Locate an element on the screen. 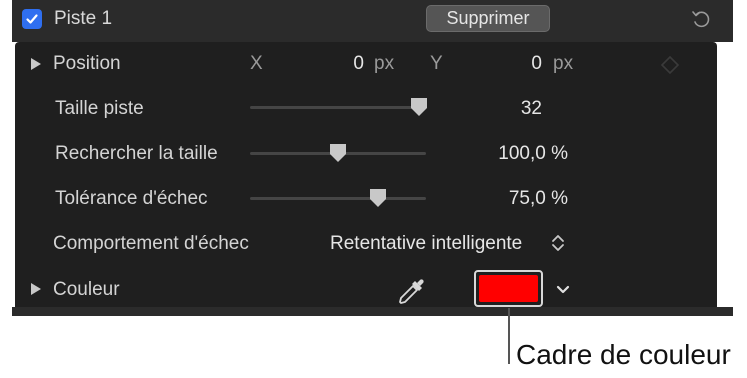 The width and height of the screenshot is (747, 378). popup-arrows-icon is located at coordinates (558, 243).